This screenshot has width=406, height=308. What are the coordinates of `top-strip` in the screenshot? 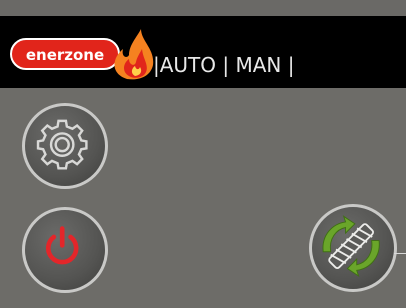 It's located at (203, 8).